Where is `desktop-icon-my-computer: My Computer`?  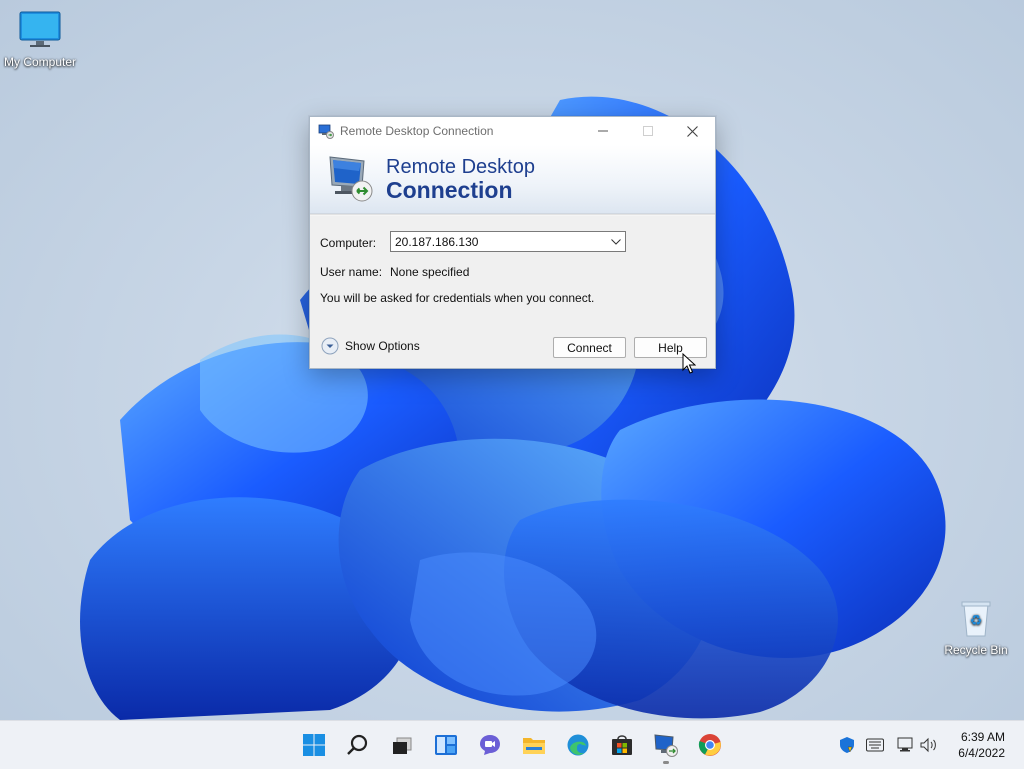
desktop-icon-my-computer: My Computer is located at coordinates (40, 39).